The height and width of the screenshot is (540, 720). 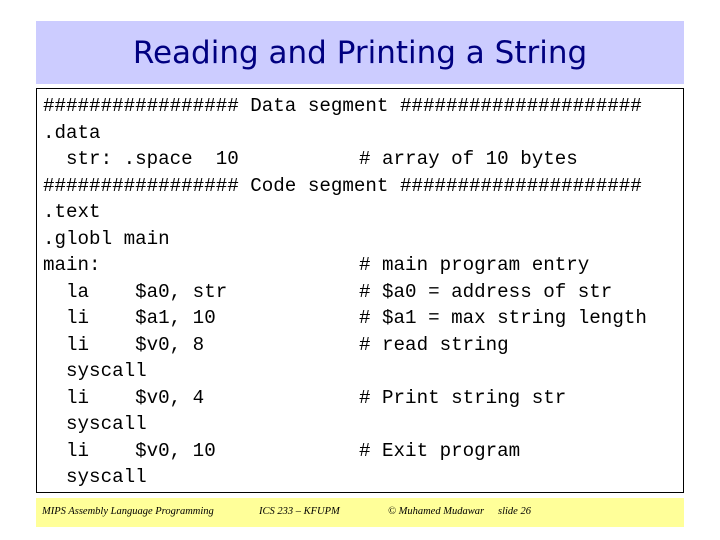 What do you see at coordinates (276, 345) in the screenshot?
I see `code-line: li $v0, 8 # read string` at bounding box center [276, 345].